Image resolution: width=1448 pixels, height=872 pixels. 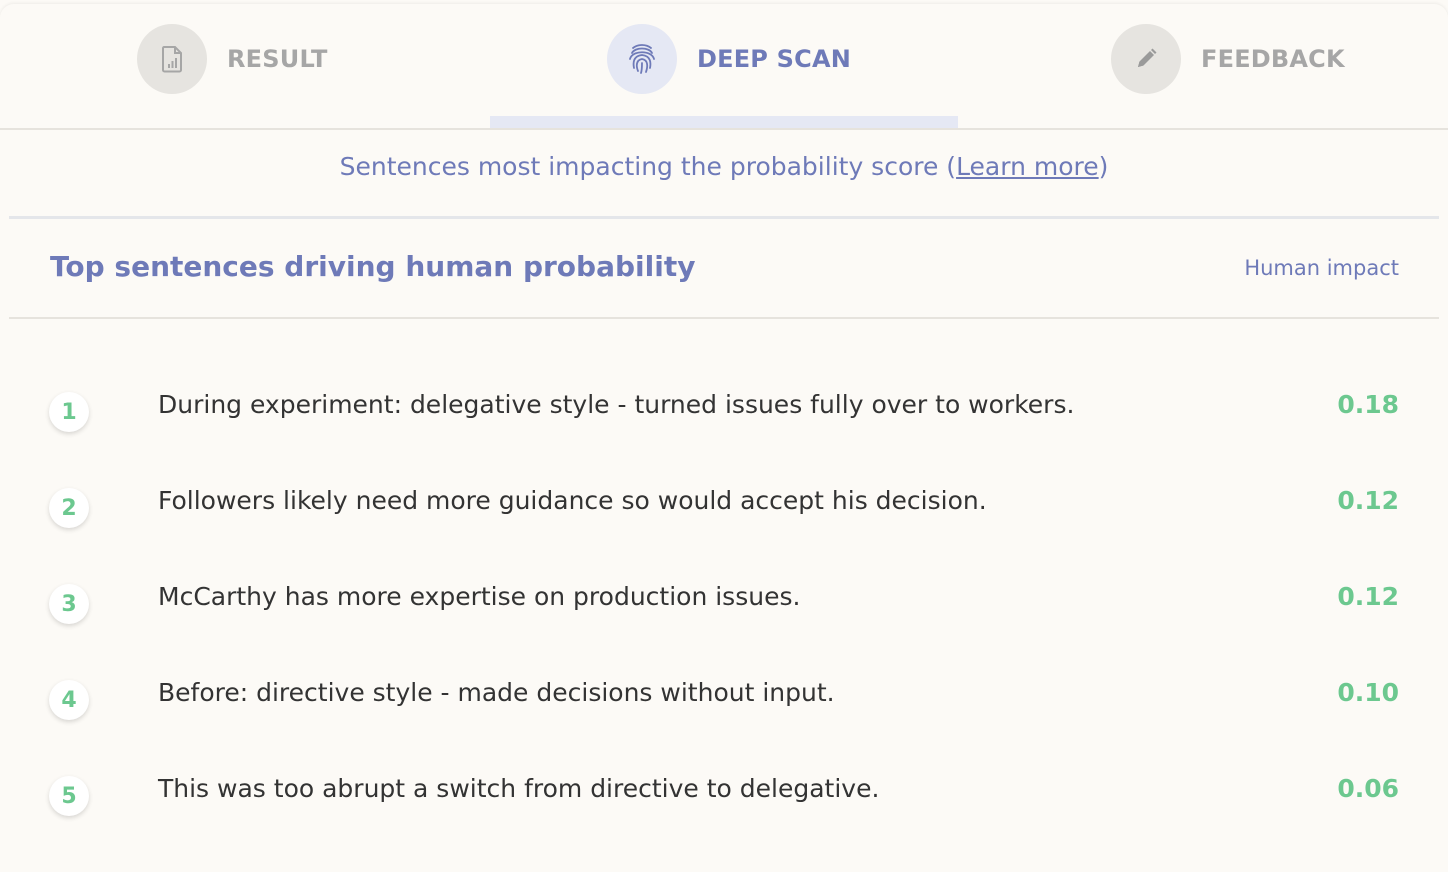 I want to click on learn-more-link: Learn more, so click(x=1027, y=166).